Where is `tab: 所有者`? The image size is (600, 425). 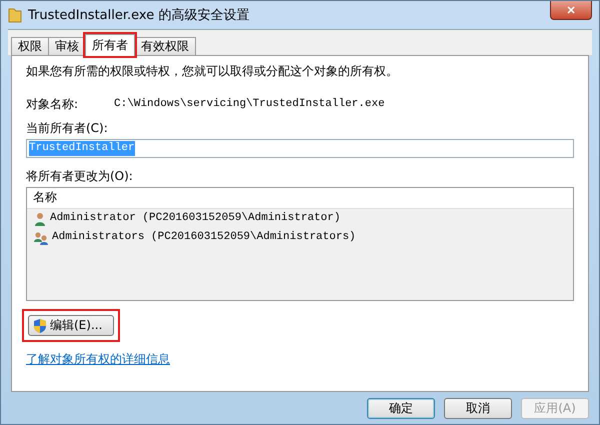 tab: 所有者 is located at coordinates (110, 45).